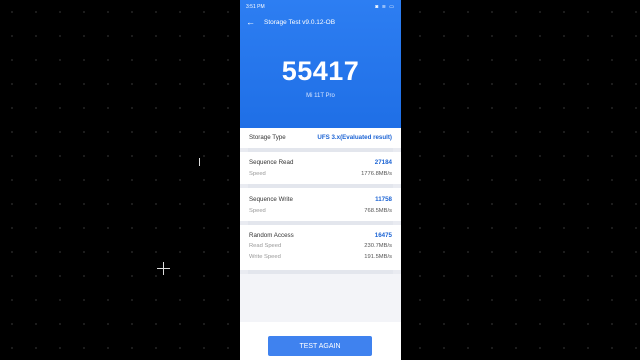  What do you see at coordinates (378, 211) in the screenshot?
I see `sequence-write-speed-value: 768.5MB/s` at bounding box center [378, 211].